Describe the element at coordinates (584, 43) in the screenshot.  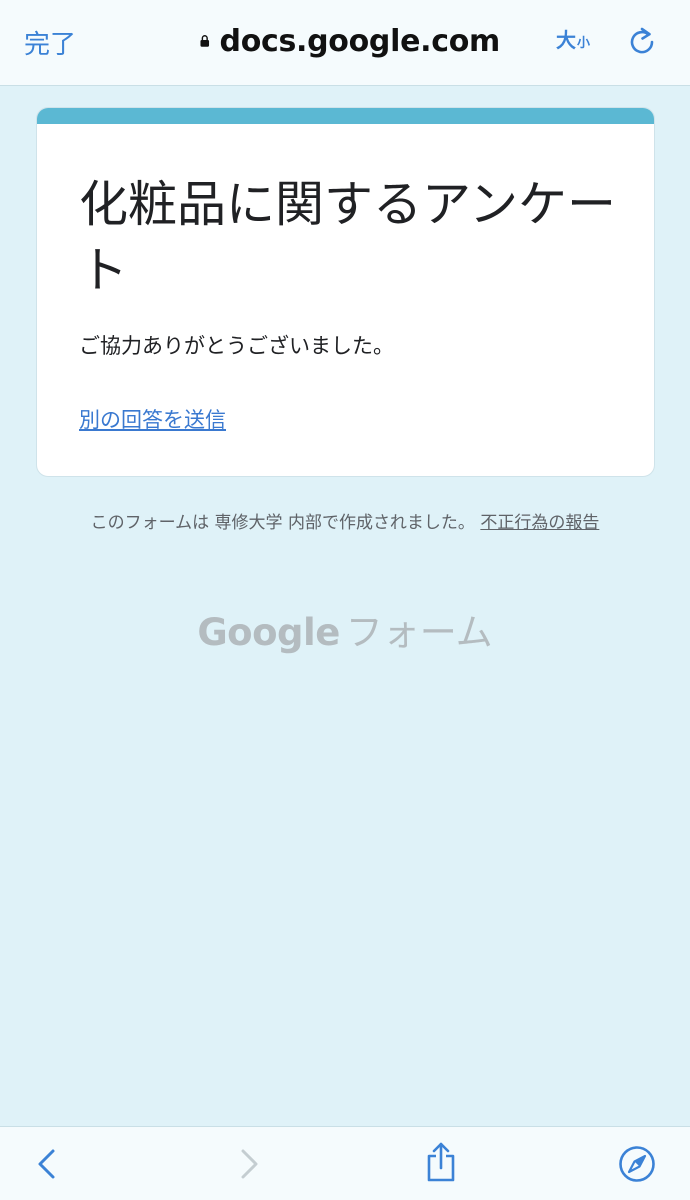
I see `text-size-small-label: 小` at that location.